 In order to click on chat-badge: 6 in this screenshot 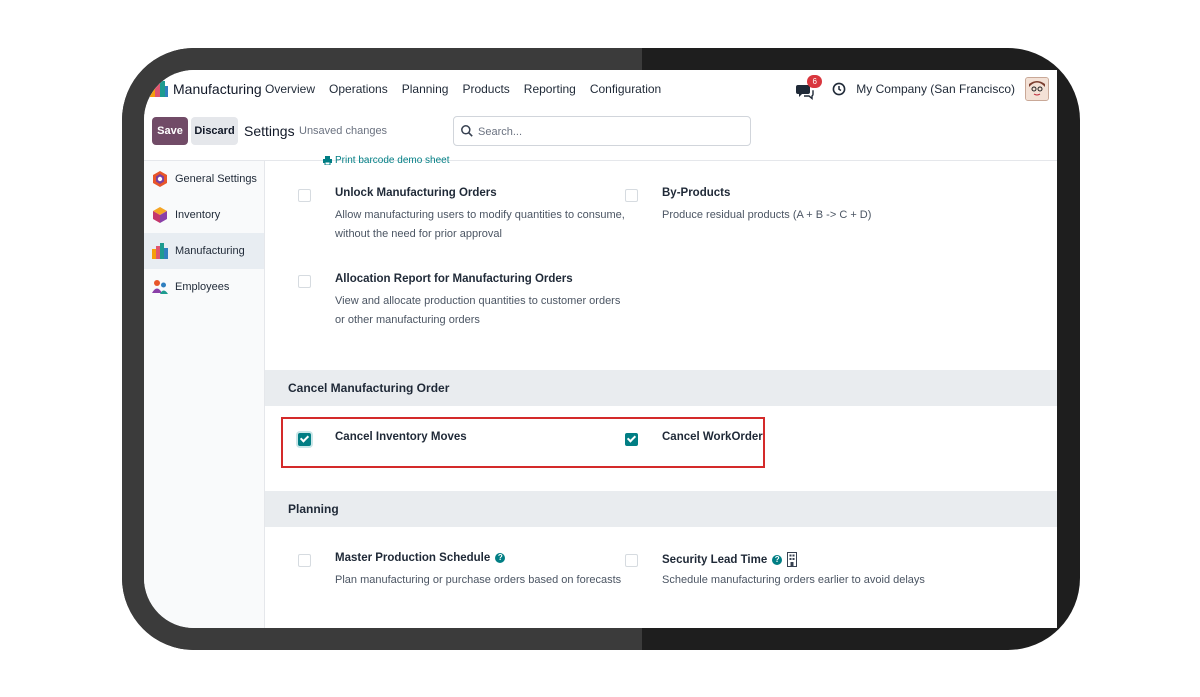, I will do `click(815, 81)`.